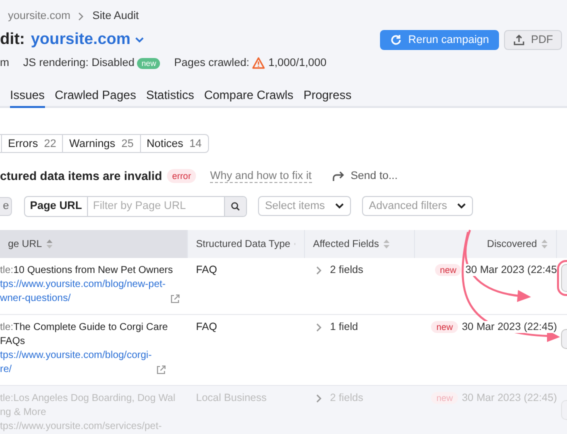  I want to click on tab: Crawled Pages, so click(95, 98).